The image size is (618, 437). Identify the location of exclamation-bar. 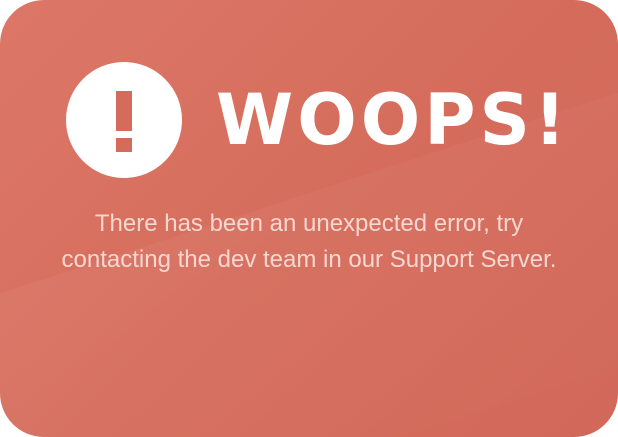
(124, 111).